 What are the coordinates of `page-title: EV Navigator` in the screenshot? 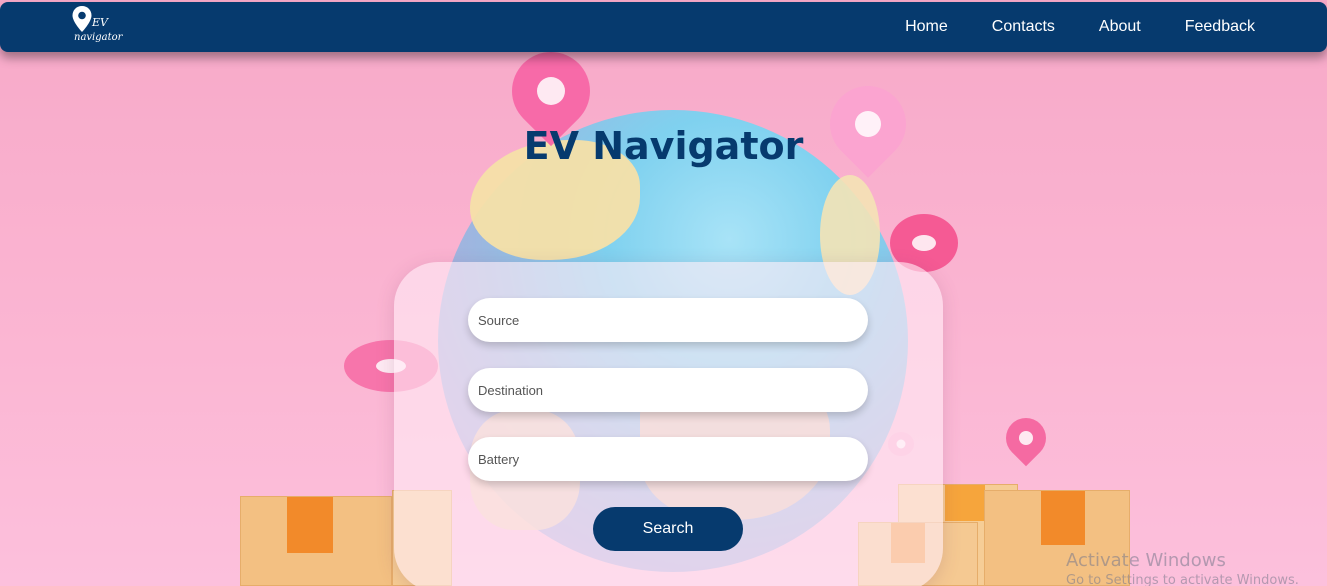 It's located at (663, 146).